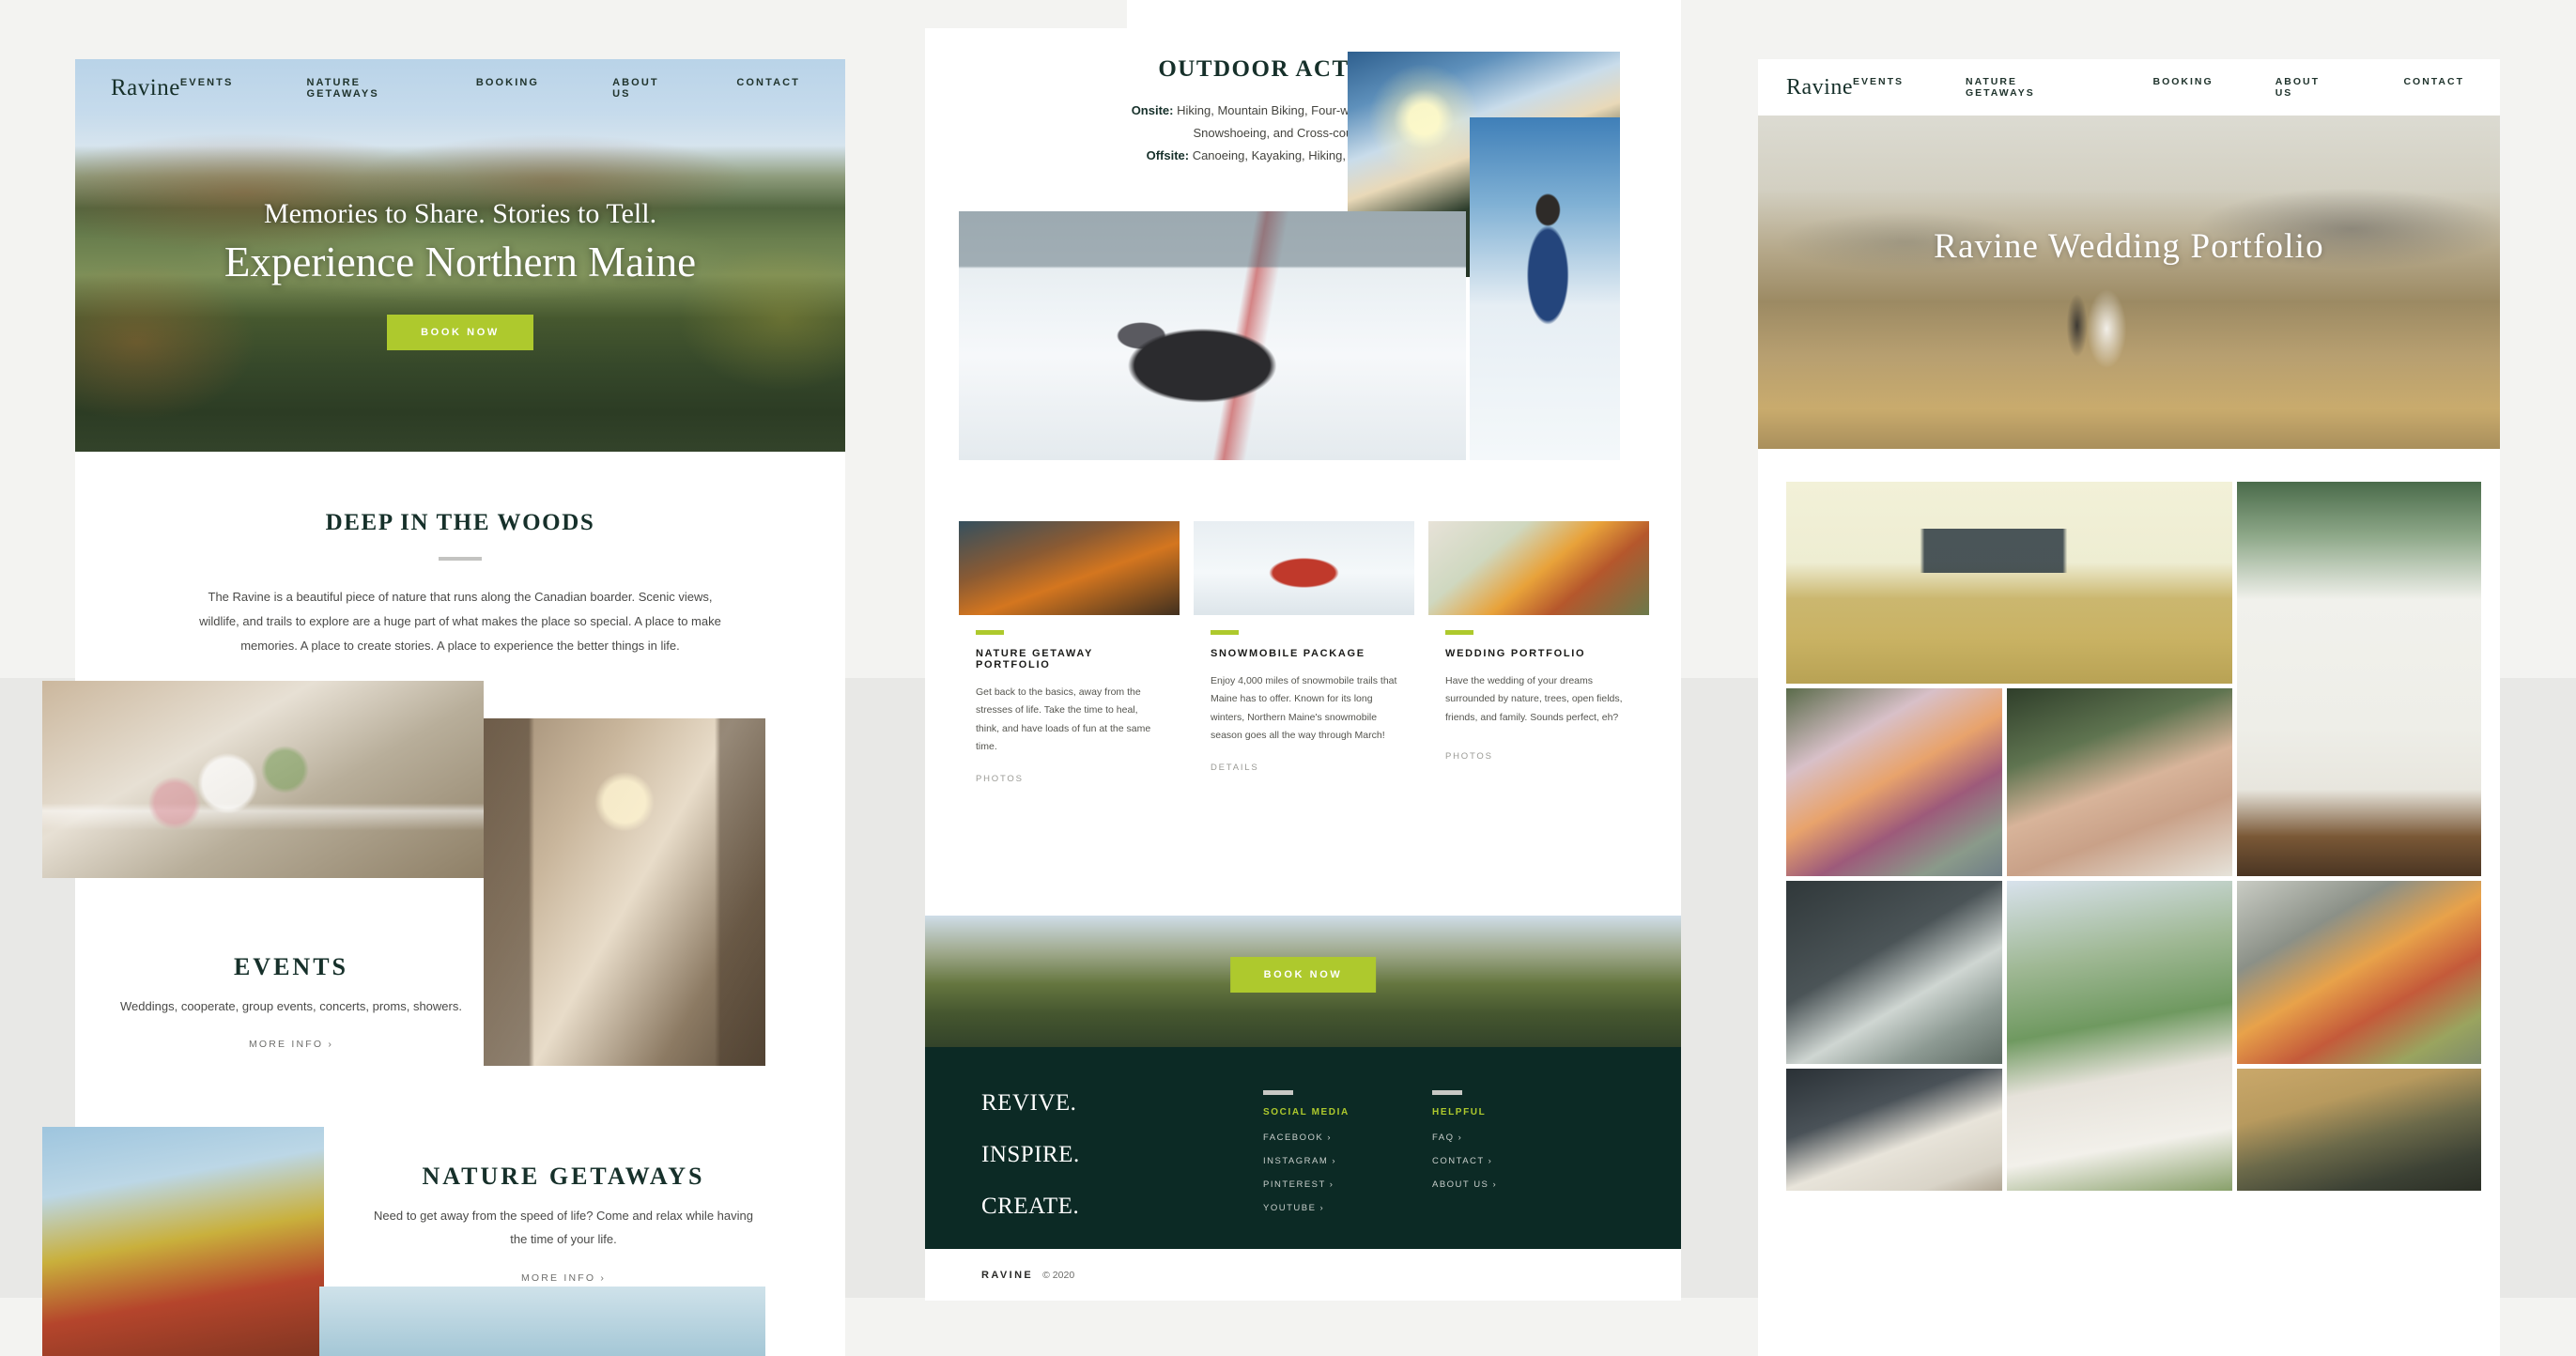 This screenshot has height=1356, width=2576. What do you see at coordinates (1500, 1138) in the screenshot?
I see `footer-link-faq: FAQ ›` at bounding box center [1500, 1138].